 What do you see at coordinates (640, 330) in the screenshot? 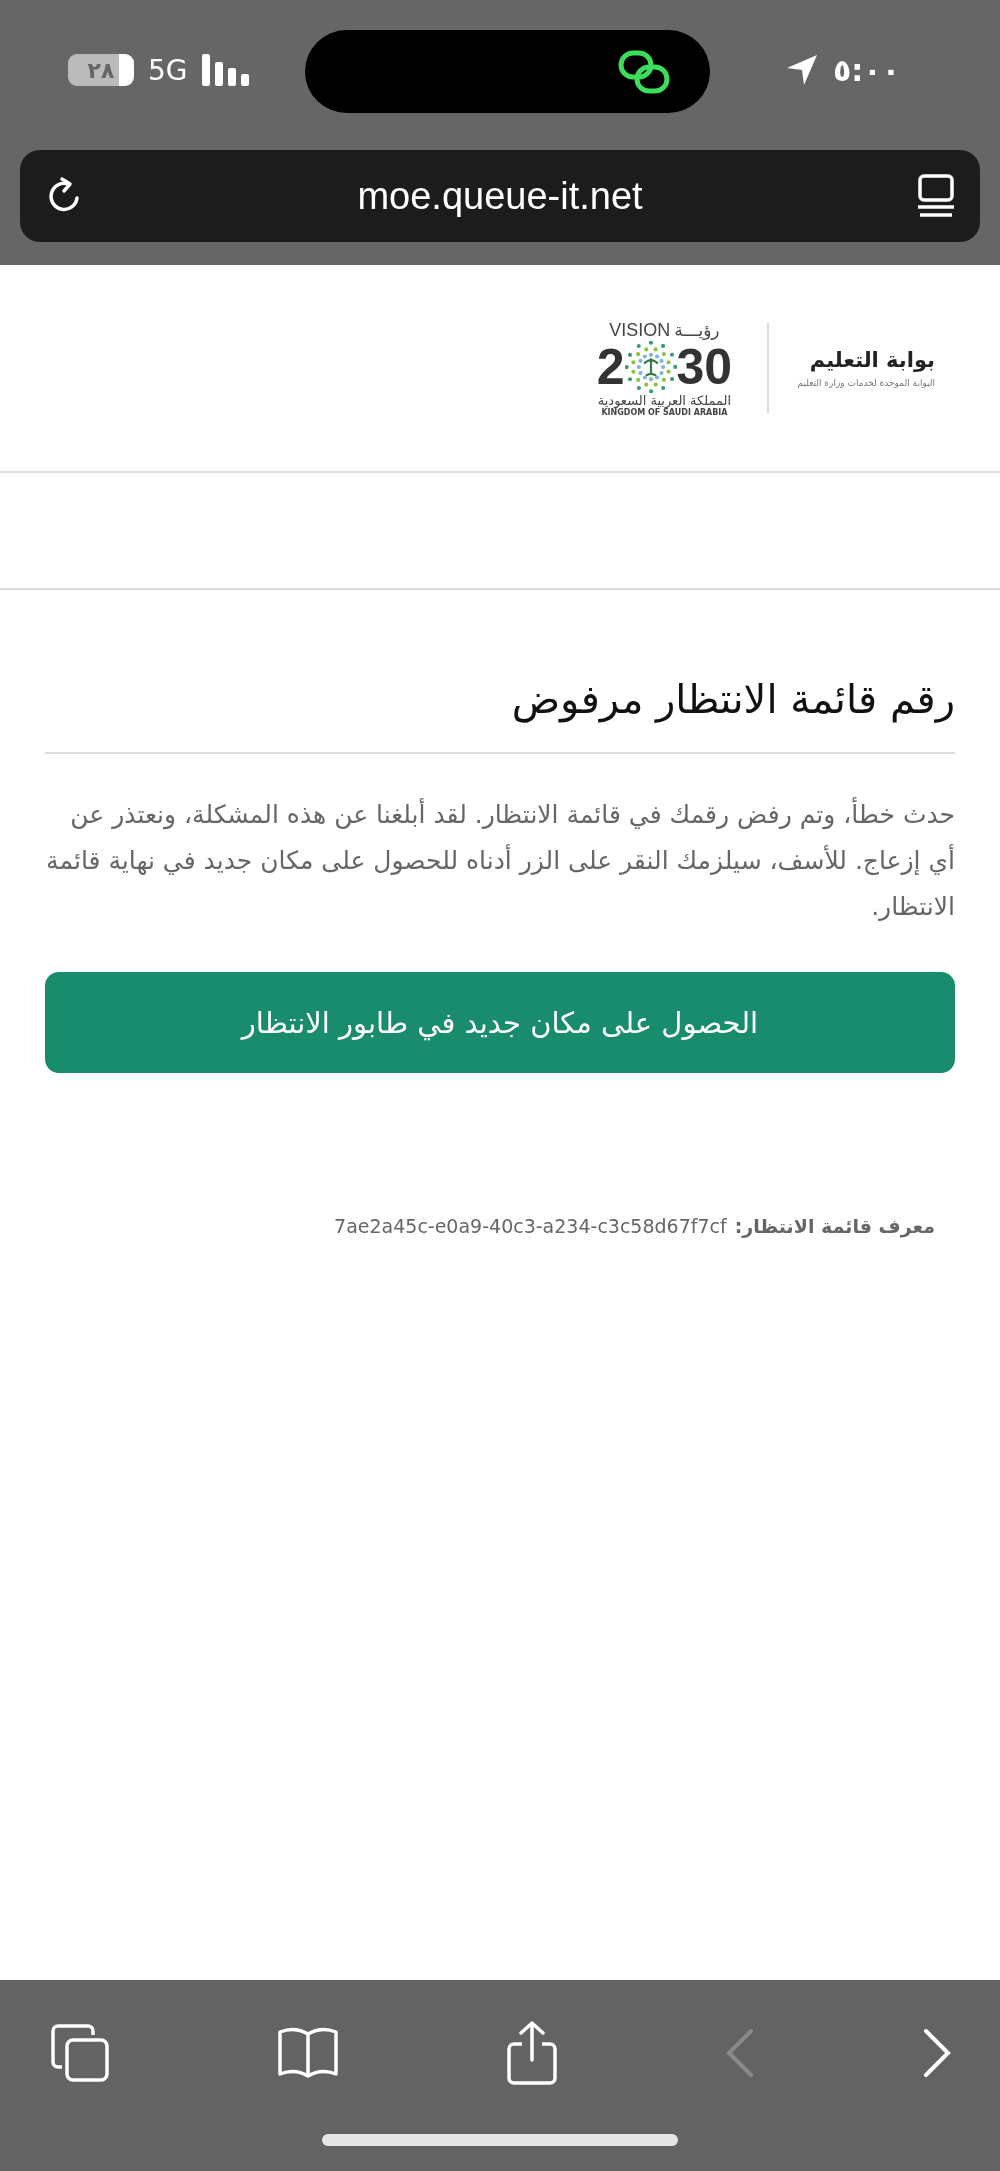
I see `vision-word: VISION` at bounding box center [640, 330].